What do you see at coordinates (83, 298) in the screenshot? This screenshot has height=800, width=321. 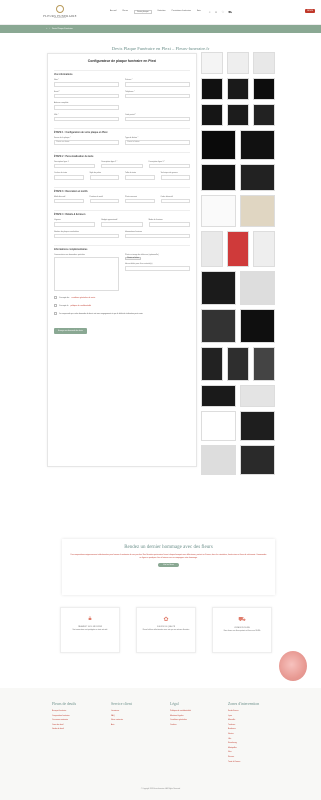 I see `cgv-link: conditions générales de vente` at bounding box center [83, 298].